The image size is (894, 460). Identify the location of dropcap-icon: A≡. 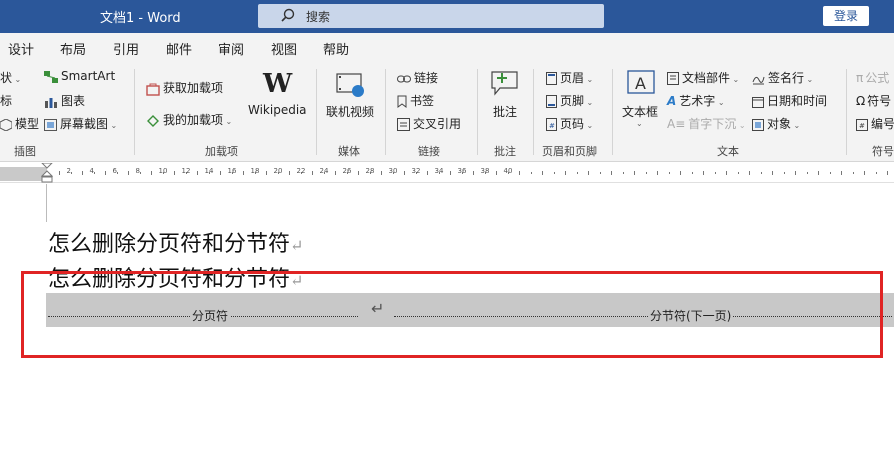
(676, 124).